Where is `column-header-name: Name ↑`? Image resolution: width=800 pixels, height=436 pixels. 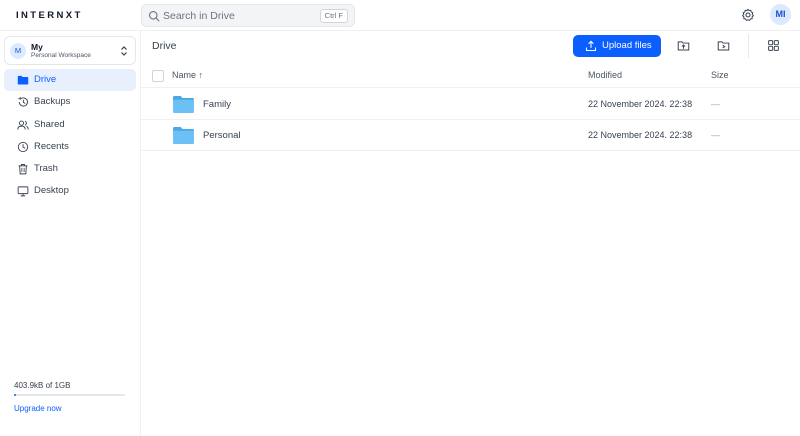 column-header-name: Name ↑ is located at coordinates (187, 75).